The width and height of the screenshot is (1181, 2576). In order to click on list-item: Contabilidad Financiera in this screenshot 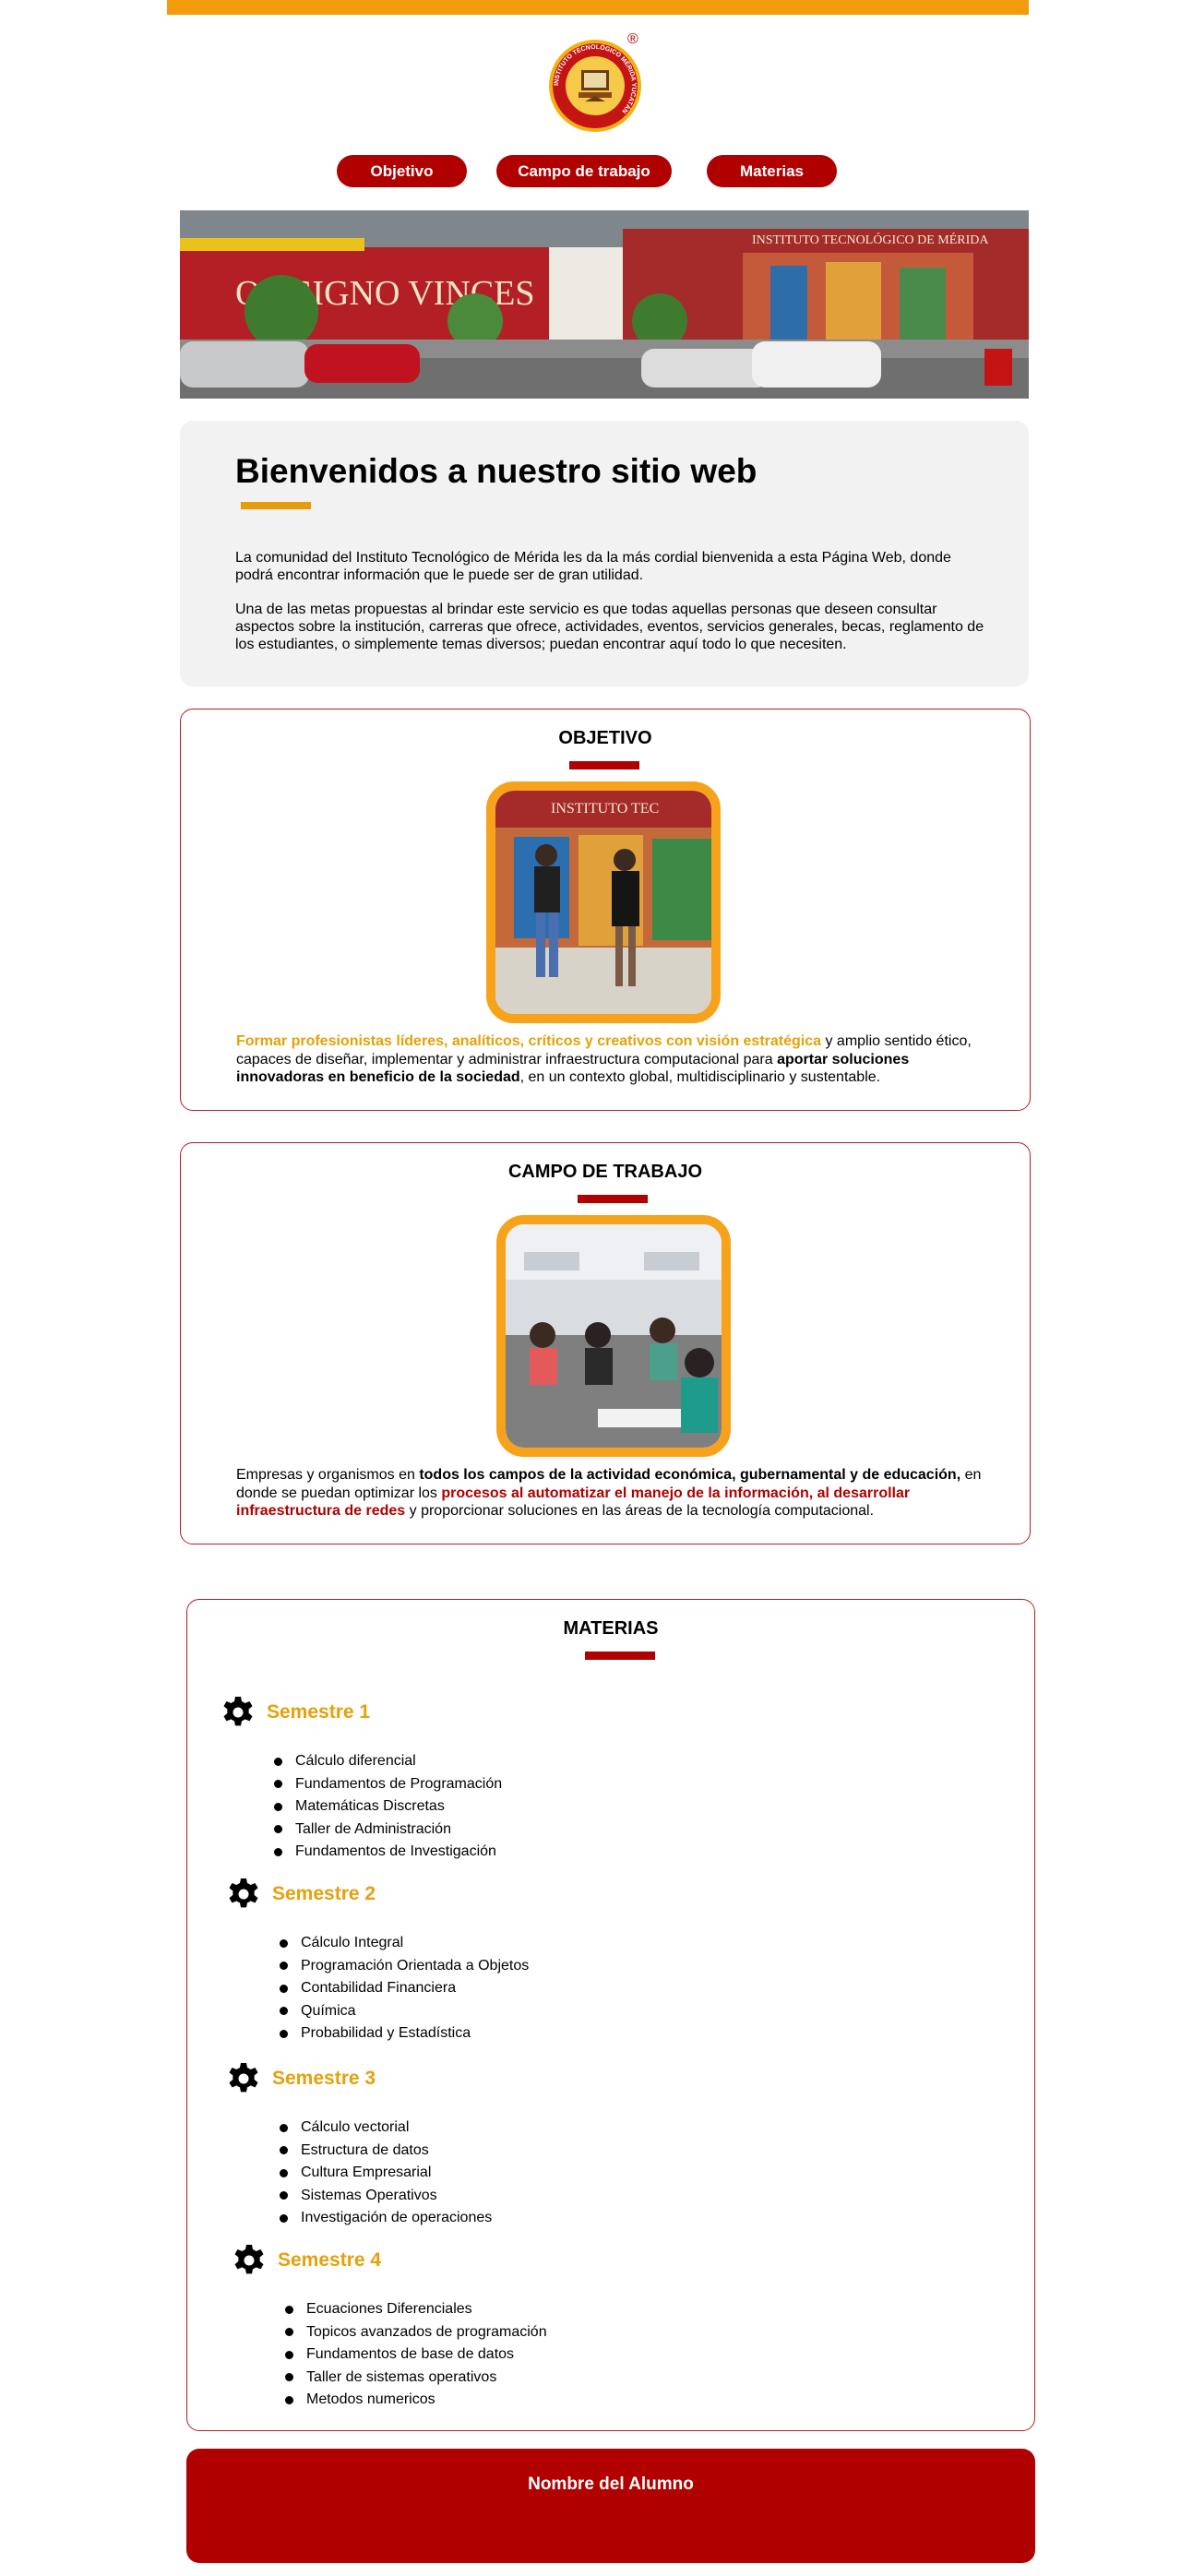, I will do `click(404, 1989)`.